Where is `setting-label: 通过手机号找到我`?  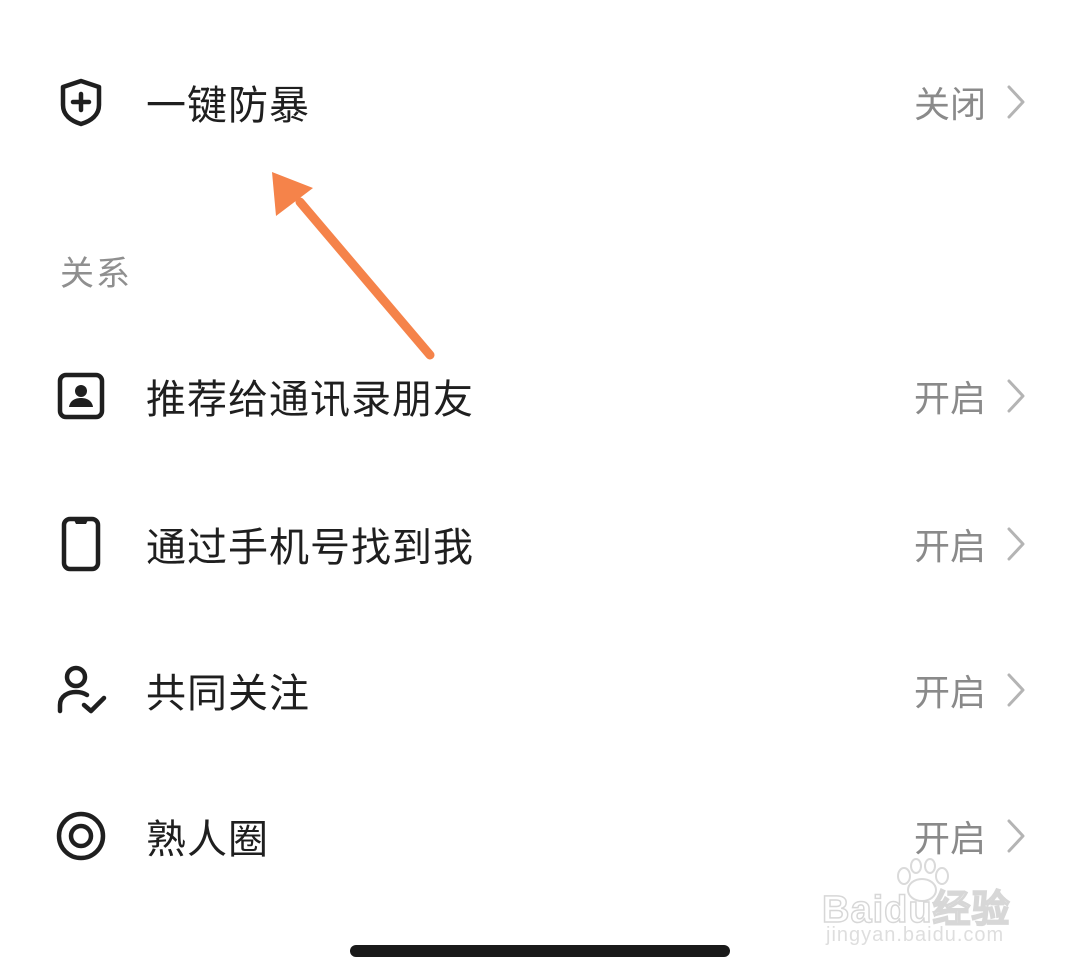 setting-label: 通过手机号找到我 is located at coordinates (310, 548).